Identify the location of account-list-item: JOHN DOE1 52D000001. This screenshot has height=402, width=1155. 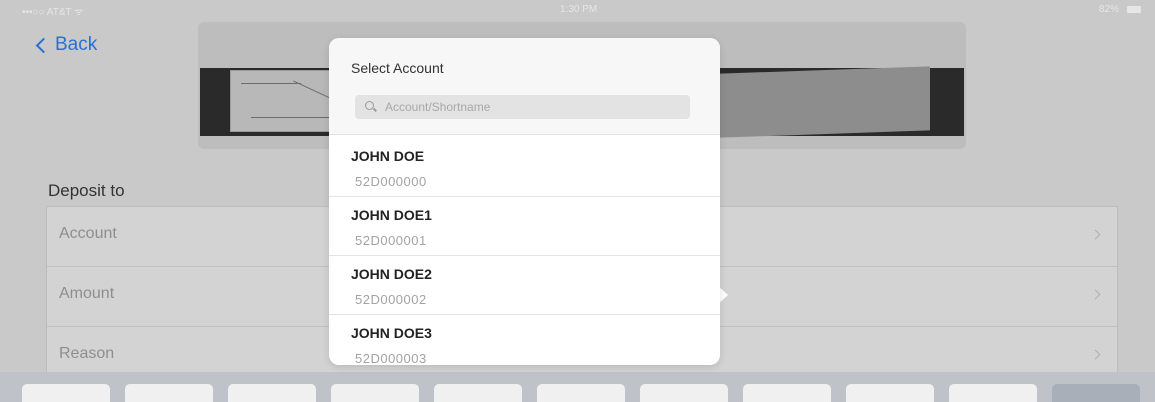
(524, 226).